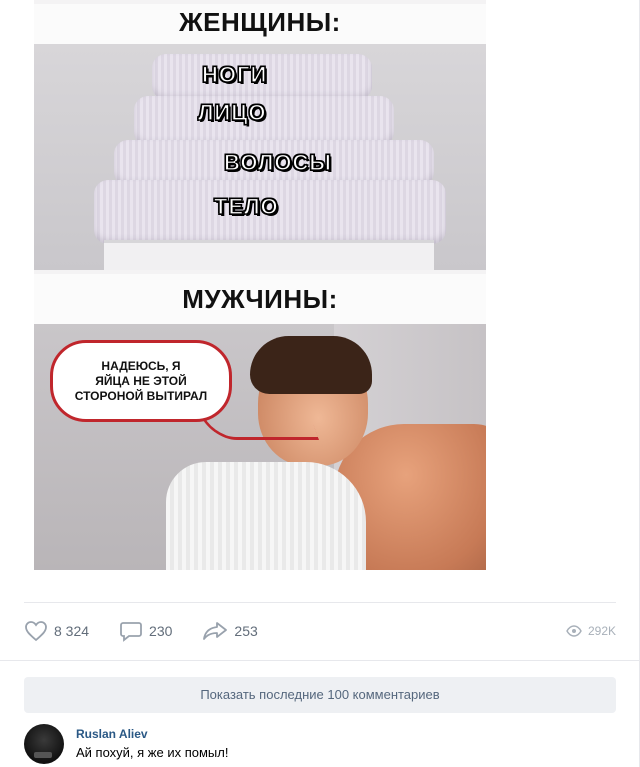 The image size is (640, 767). What do you see at coordinates (277, 162) in the screenshot?
I see `towel-label-hair: ВОЛОСЫ` at bounding box center [277, 162].